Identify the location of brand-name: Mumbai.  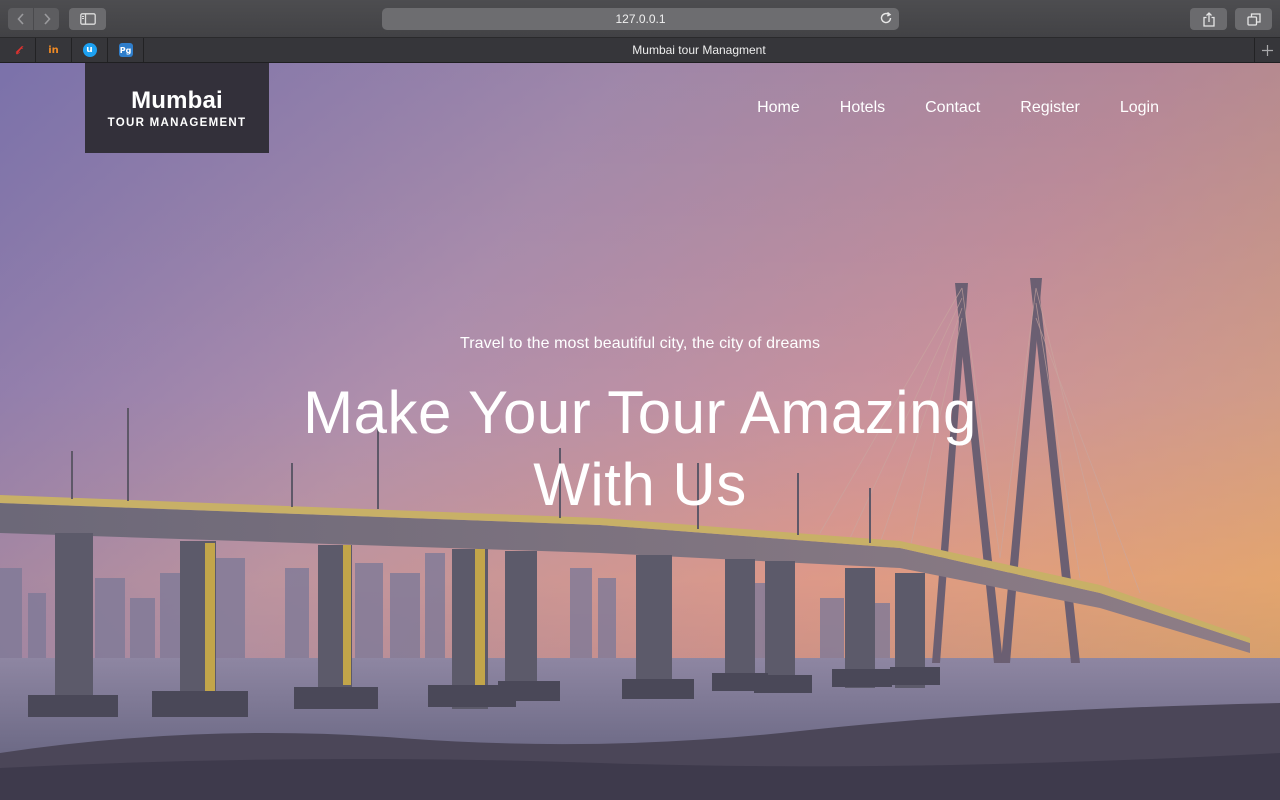
(177, 100).